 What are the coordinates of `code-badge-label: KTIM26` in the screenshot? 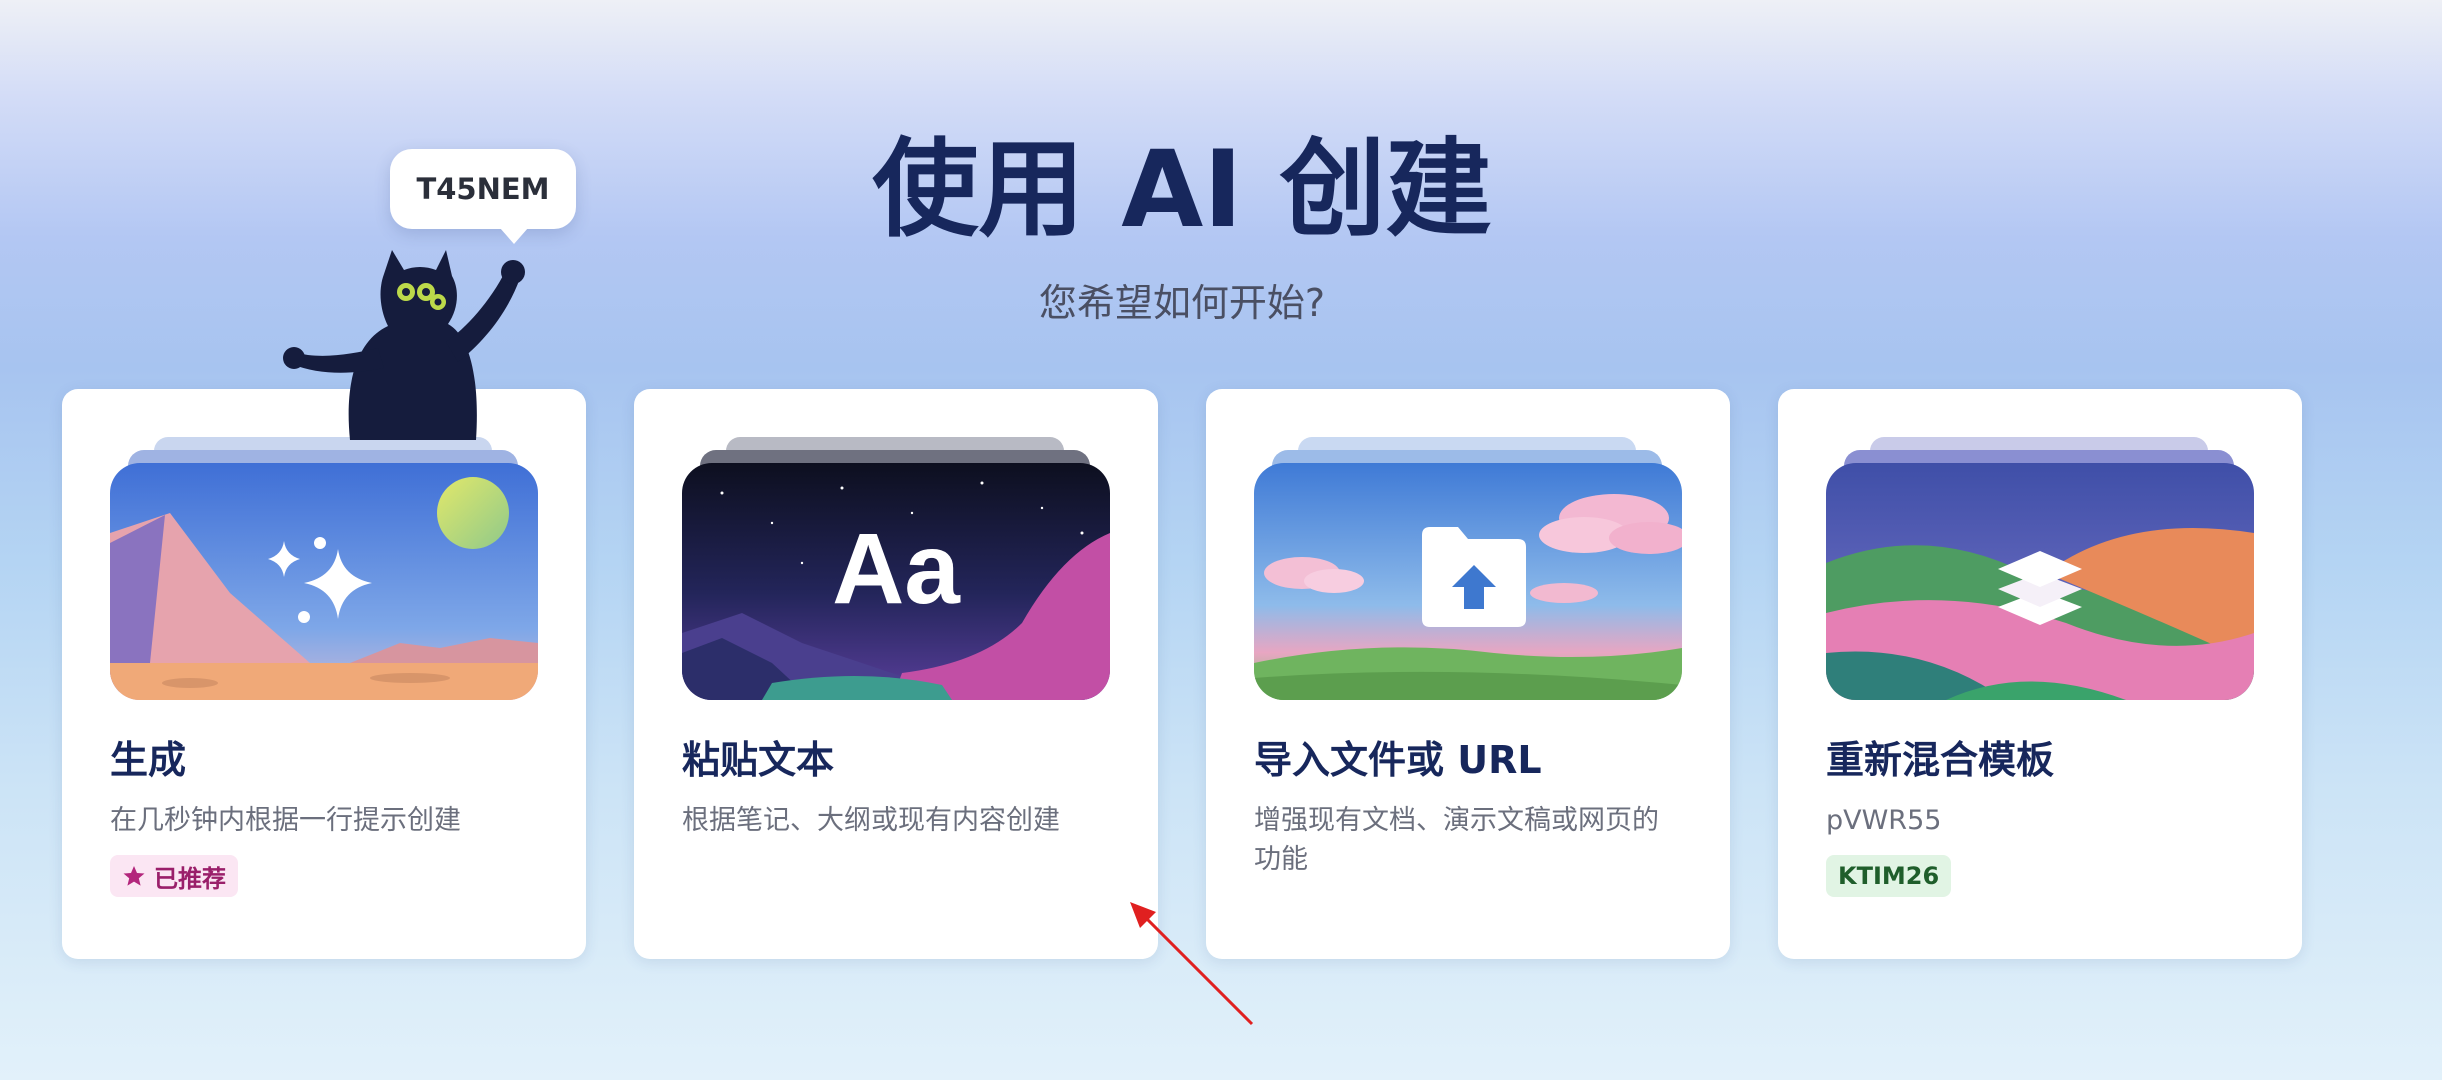 It's located at (1889, 876).